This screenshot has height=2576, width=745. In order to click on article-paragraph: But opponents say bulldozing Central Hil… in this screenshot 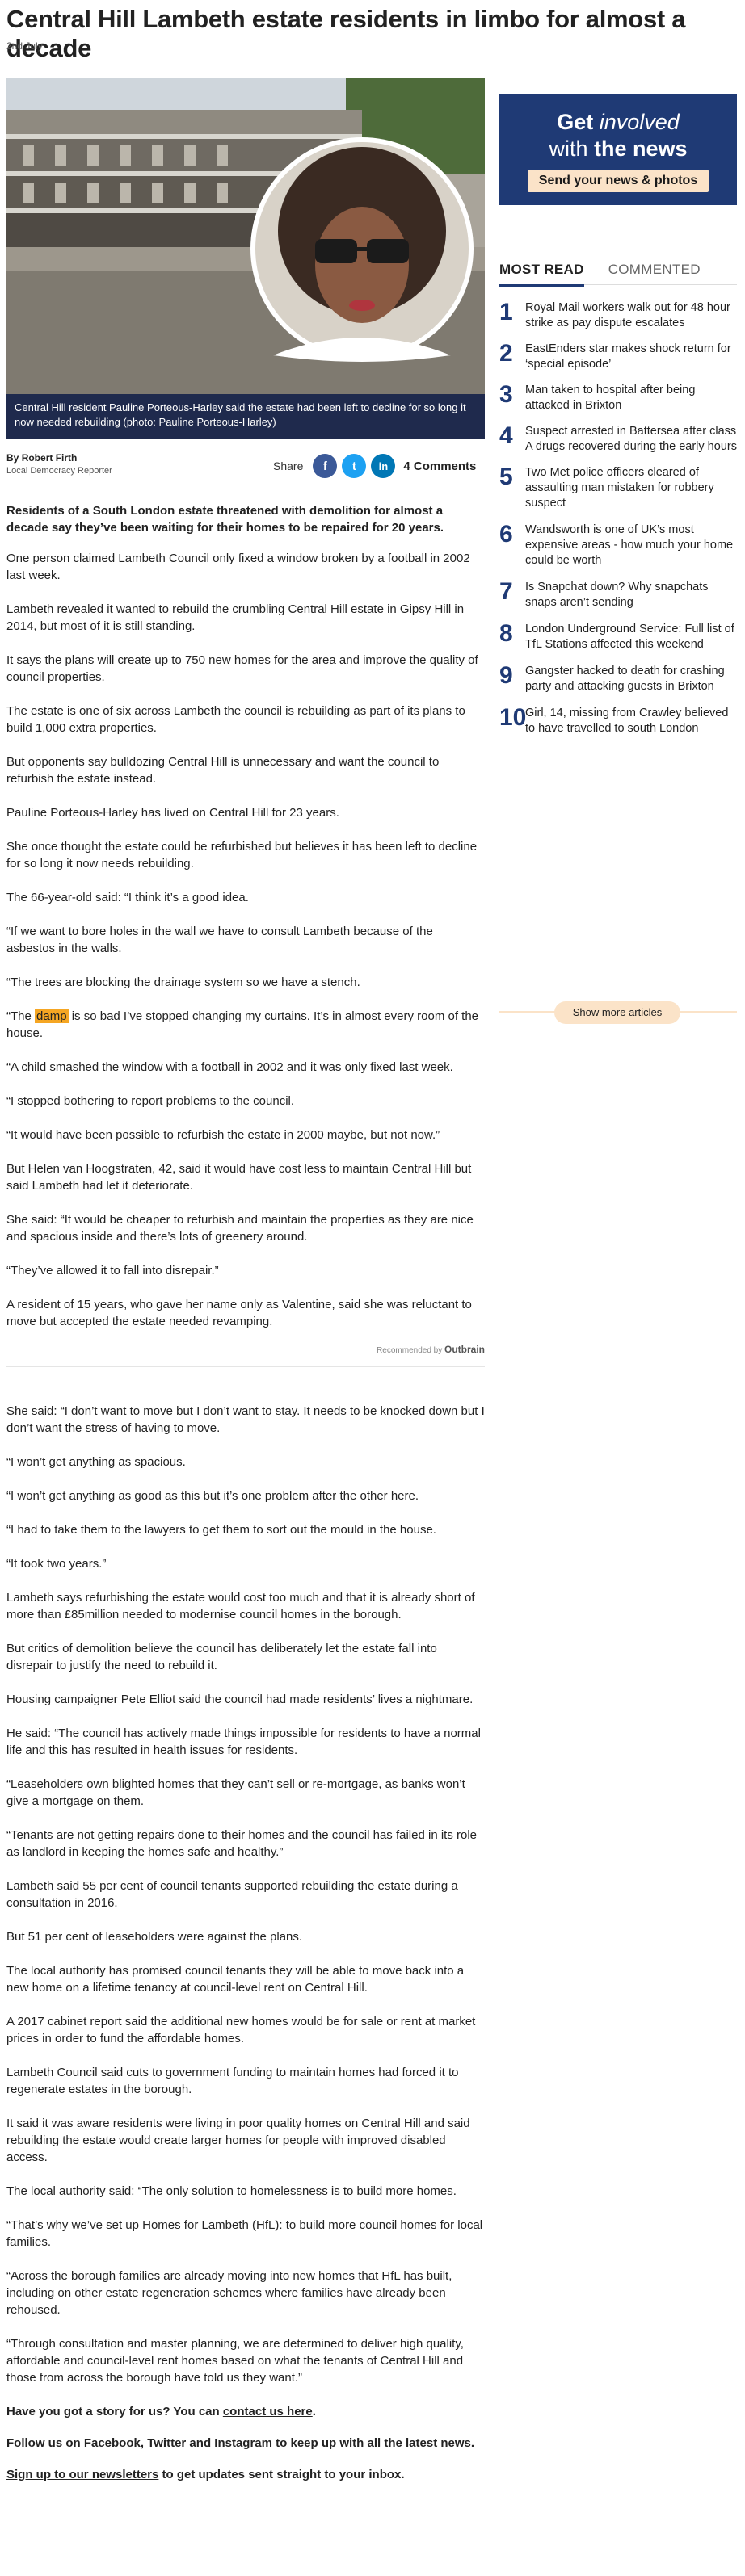, I will do `click(223, 770)`.